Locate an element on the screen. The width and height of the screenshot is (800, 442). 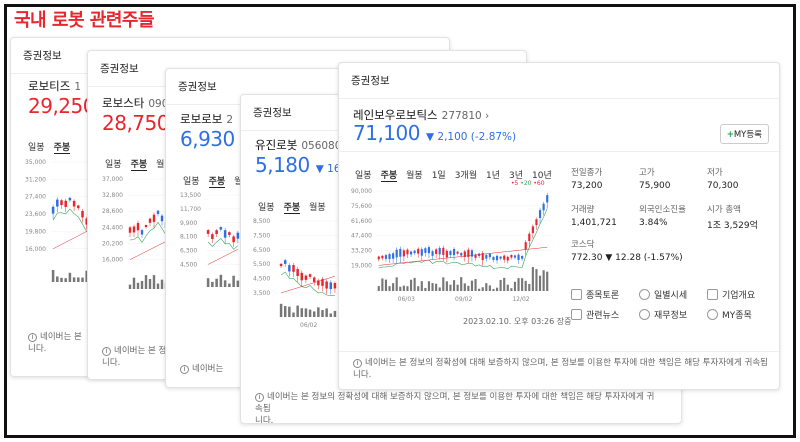
y-tick-label: 8,500 is located at coordinates (261, 221).